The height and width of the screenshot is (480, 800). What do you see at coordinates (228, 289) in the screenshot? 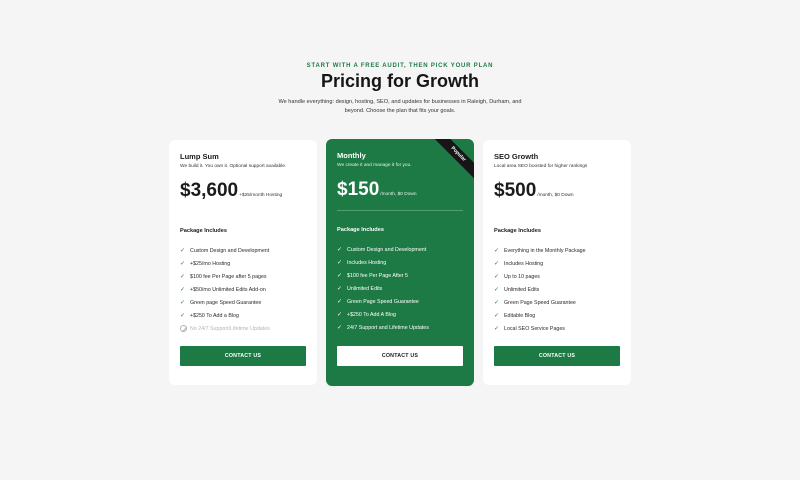
I see `feature-label: +$50/mo Unlimited Edits Add-on` at bounding box center [228, 289].